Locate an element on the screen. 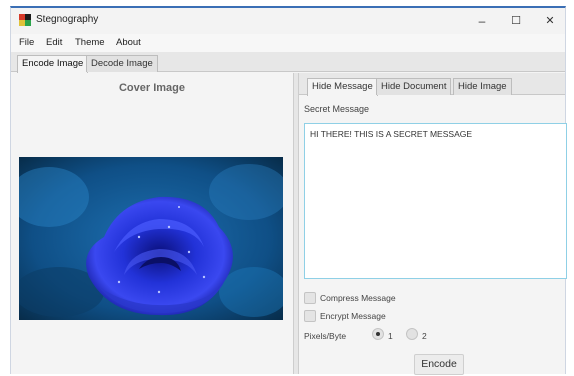 The image size is (574, 376). tab-hide-image: Hide Image is located at coordinates (482, 86).